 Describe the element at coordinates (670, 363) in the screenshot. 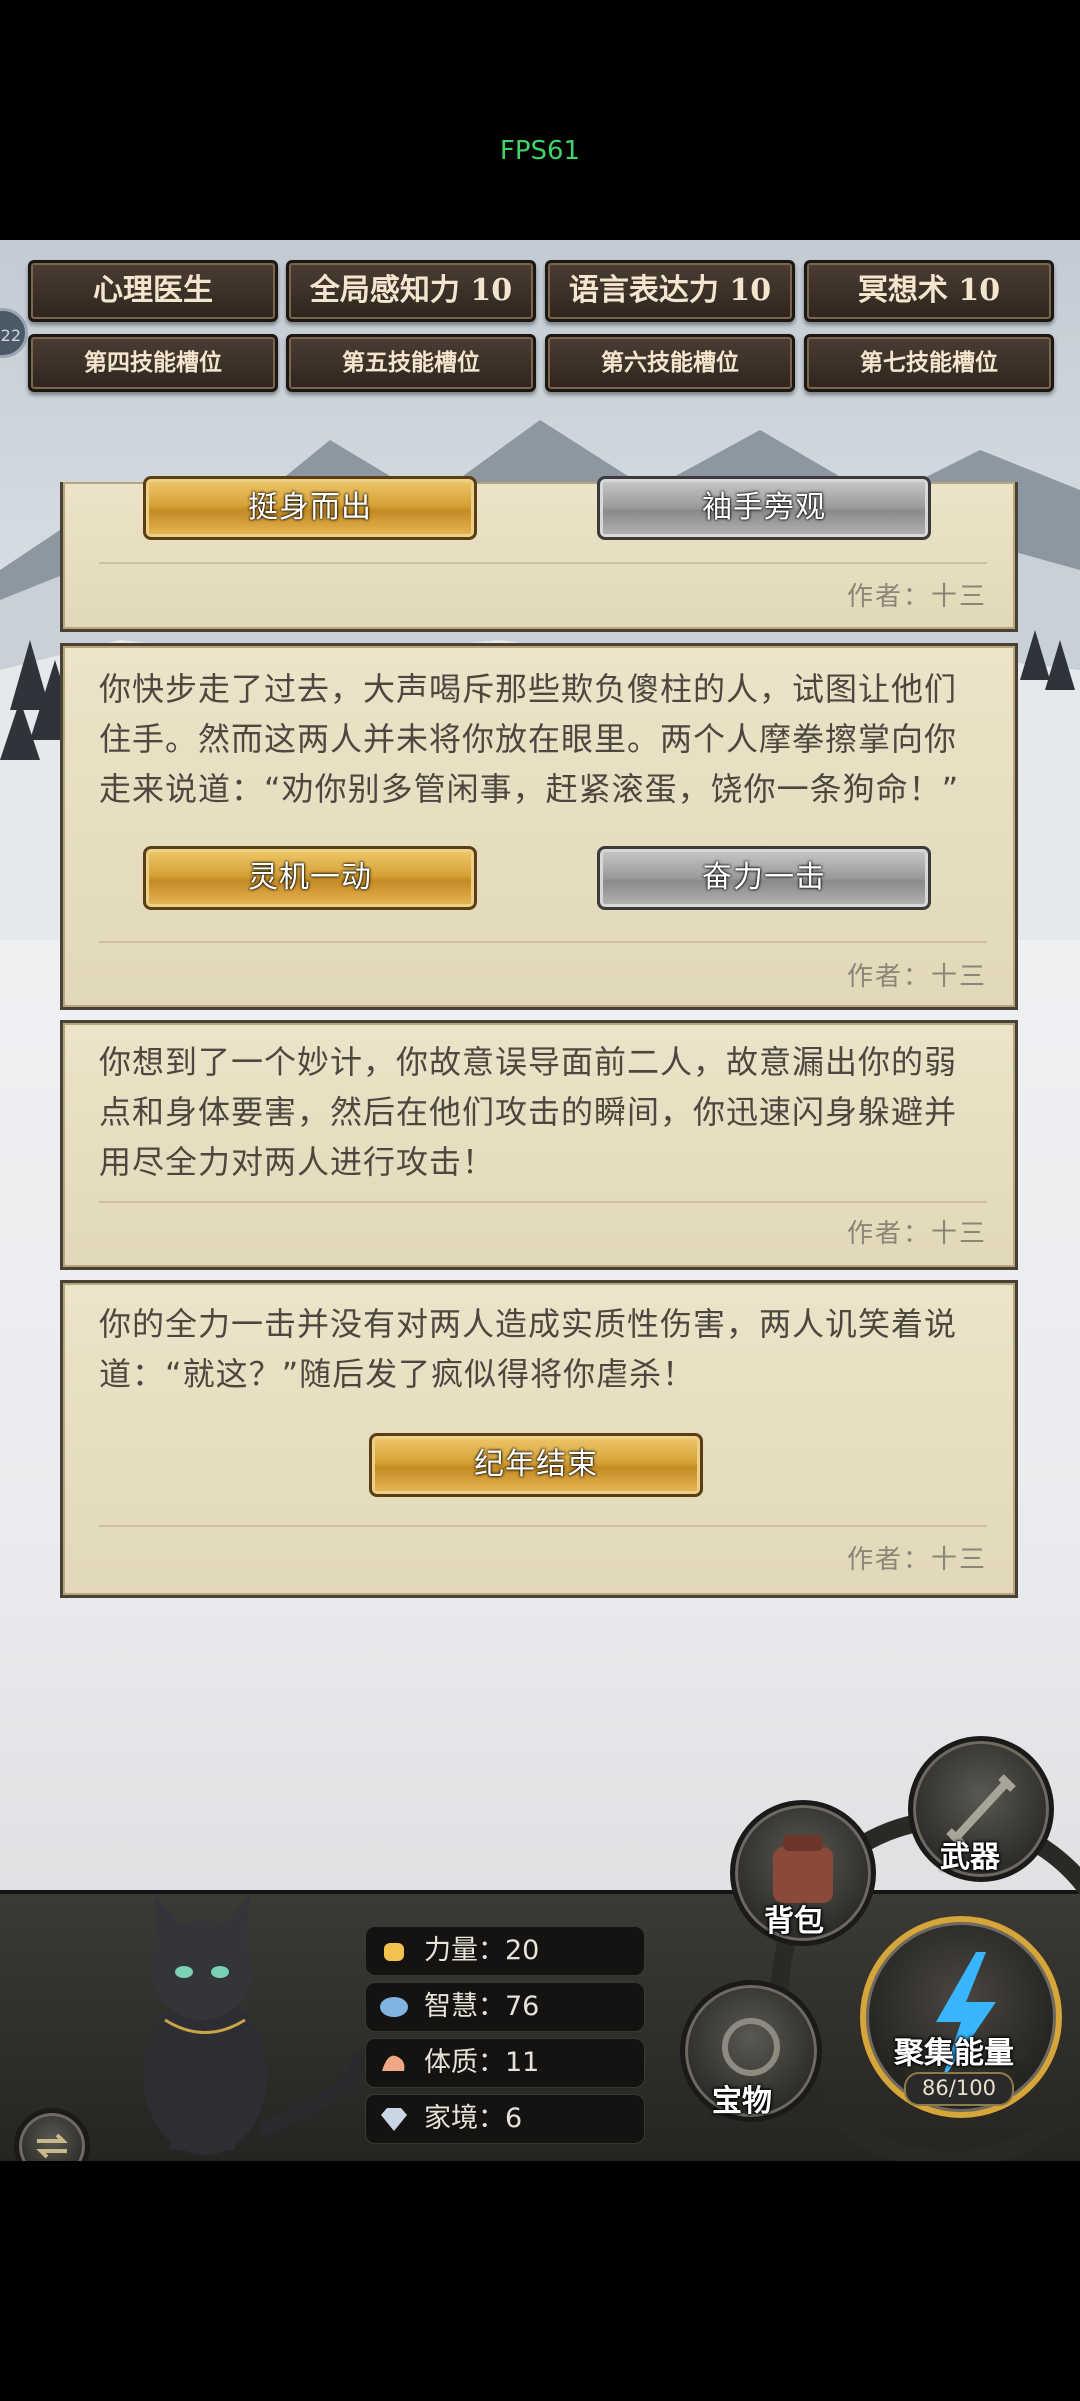

I see `skill-slot-7: 第六技能槽位` at that location.